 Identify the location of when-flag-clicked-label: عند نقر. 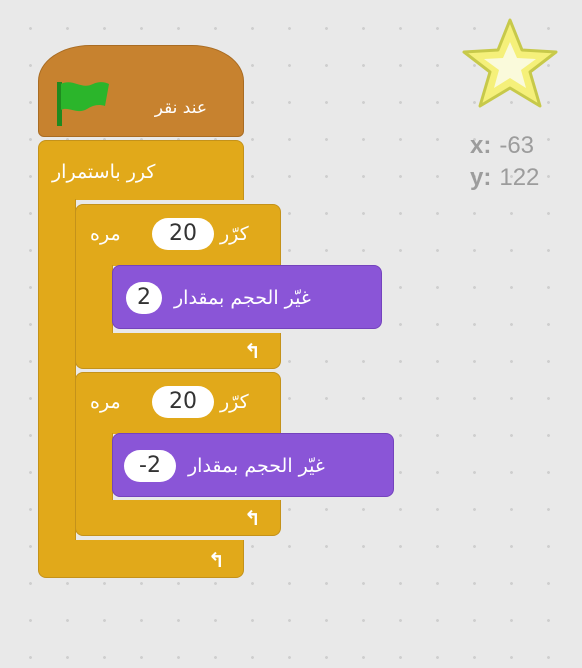
(180, 108).